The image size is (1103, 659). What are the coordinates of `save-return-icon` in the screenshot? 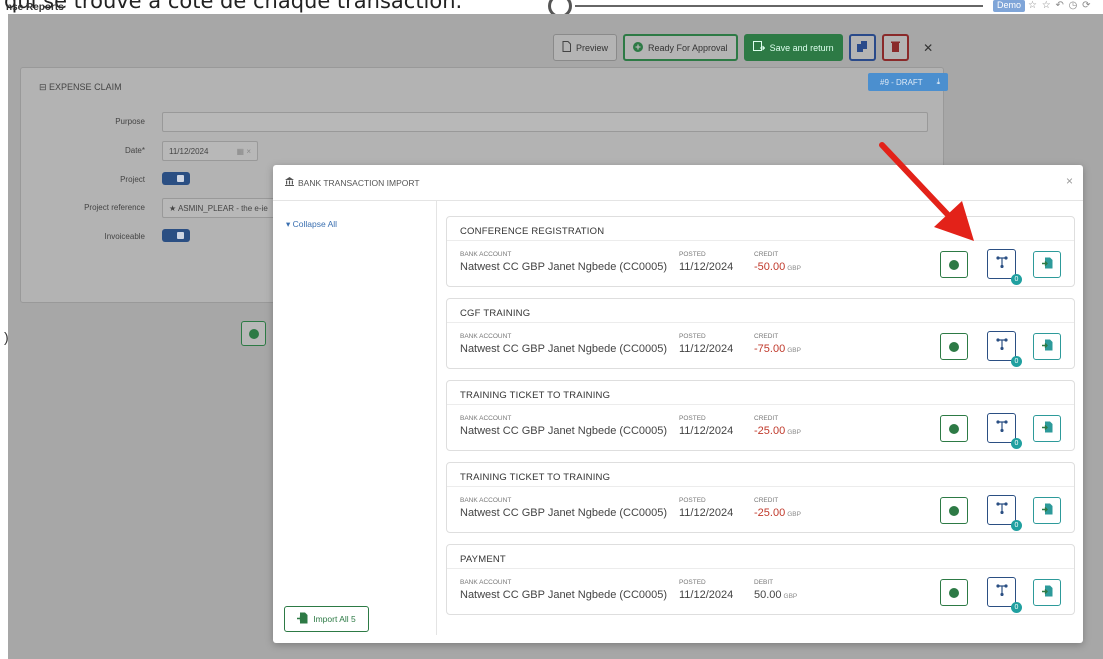 It's located at (758, 47).